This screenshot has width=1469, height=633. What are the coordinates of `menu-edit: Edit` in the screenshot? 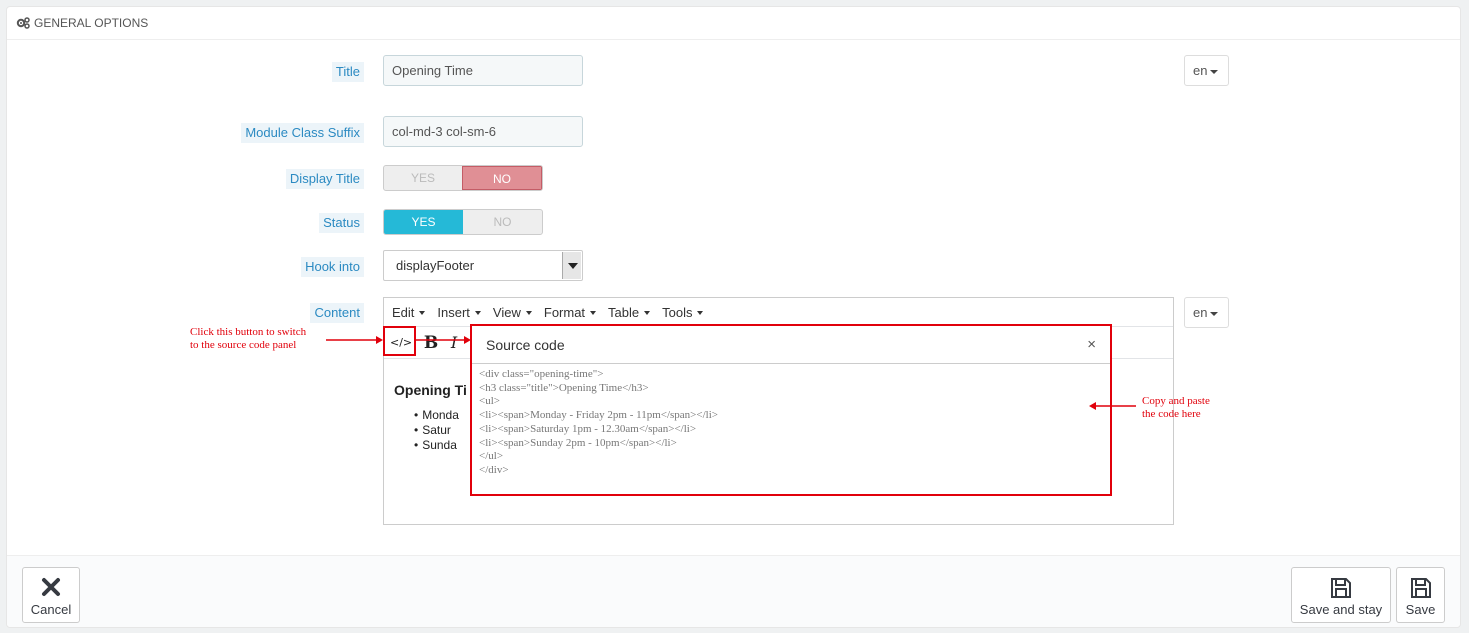 It's located at (408, 312).